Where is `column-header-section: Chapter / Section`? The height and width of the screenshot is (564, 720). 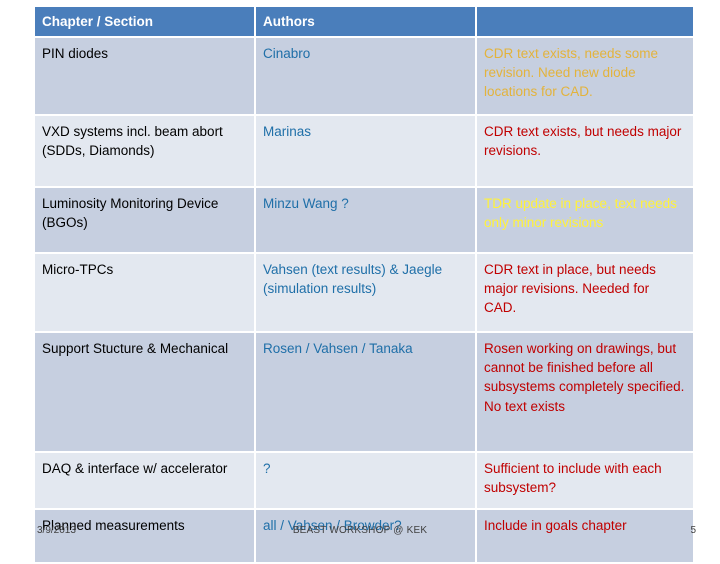
column-header-section: Chapter / Section is located at coordinates (144, 22).